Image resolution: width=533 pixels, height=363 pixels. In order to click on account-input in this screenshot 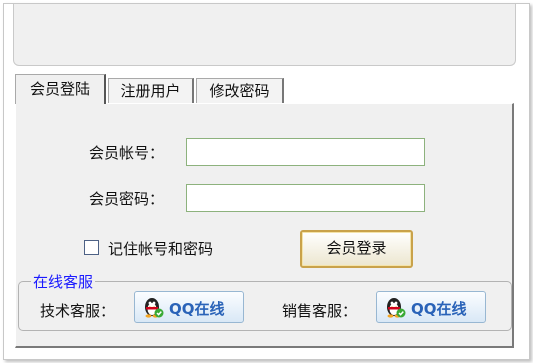, I will do `click(305, 152)`.